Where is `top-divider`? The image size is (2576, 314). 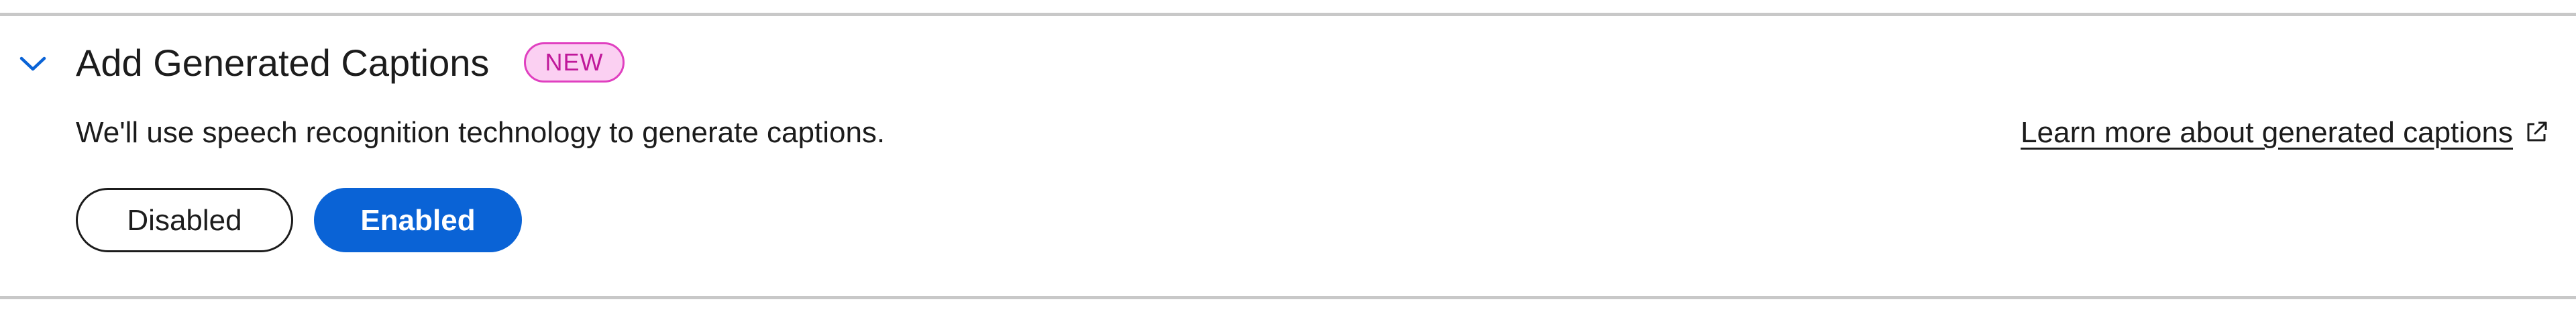 top-divider is located at coordinates (1288, 14).